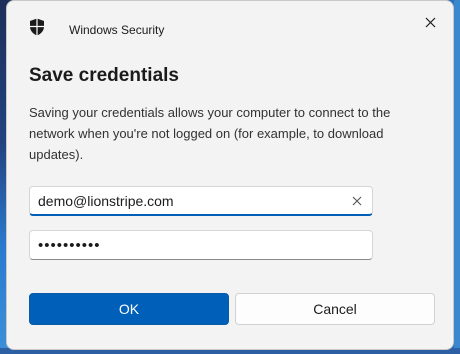 The width and height of the screenshot is (460, 354). What do you see at coordinates (37, 27) in the screenshot?
I see `shield-icon` at bounding box center [37, 27].